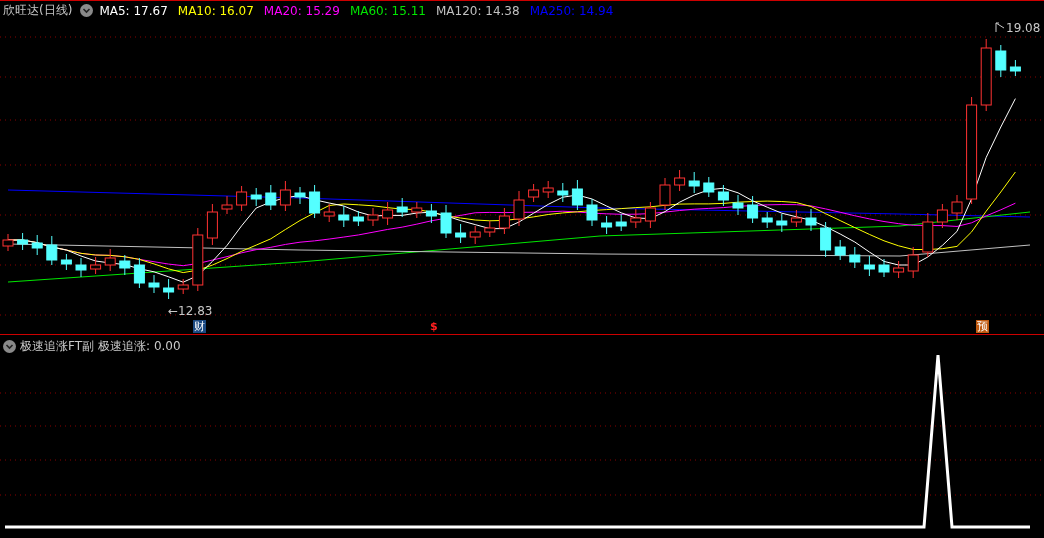 The width and height of the screenshot is (1044, 538). Describe the element at coordinates (434, 326) in the screenshot. I see `dollar-marker: $` at that location.